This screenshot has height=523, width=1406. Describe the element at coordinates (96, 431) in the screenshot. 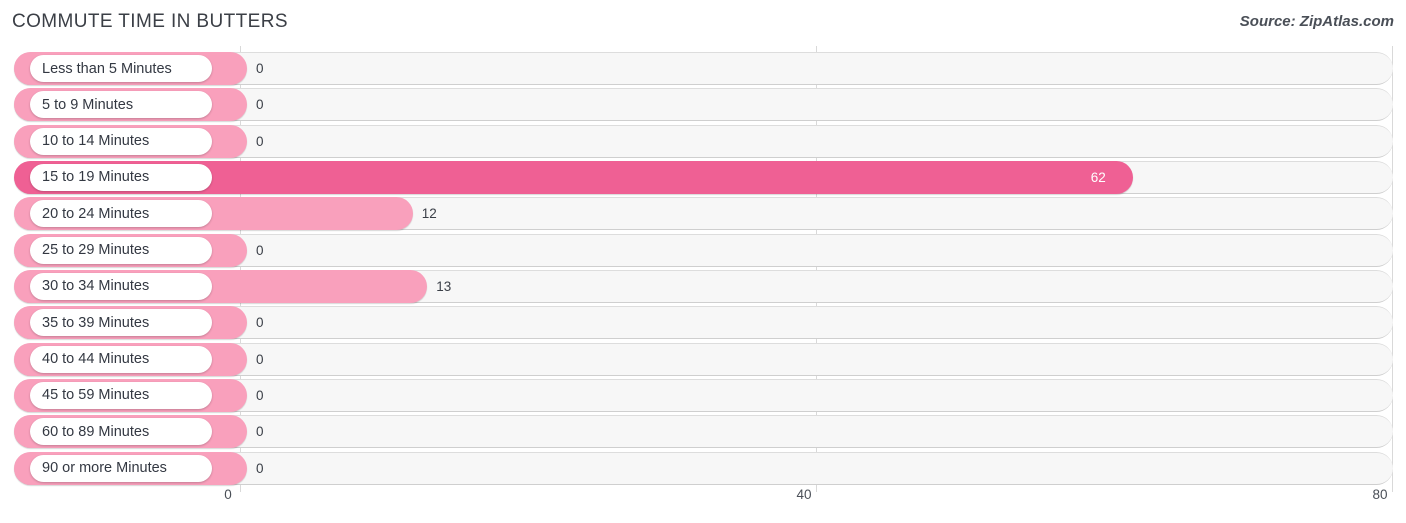

I see `category-label: 60 to 89 Minutes` at that location.